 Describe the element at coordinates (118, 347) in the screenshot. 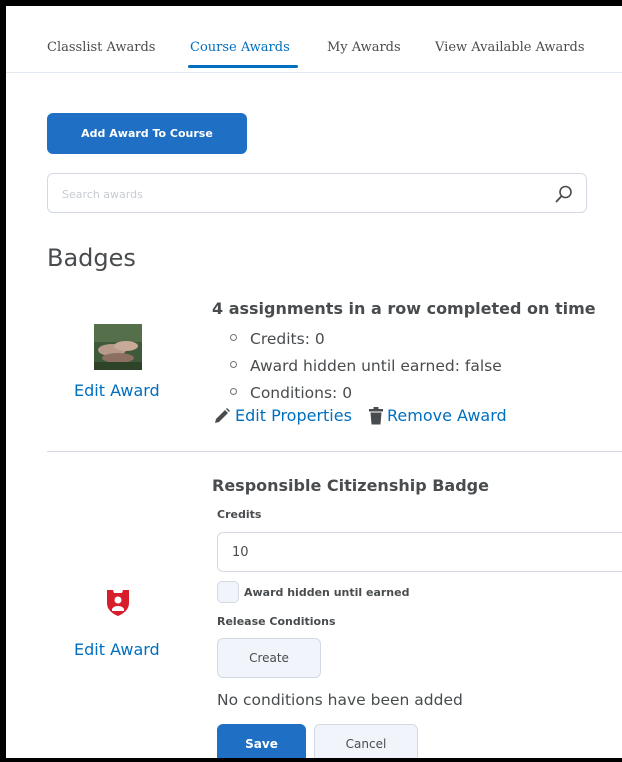

I see `award-image` at that location.